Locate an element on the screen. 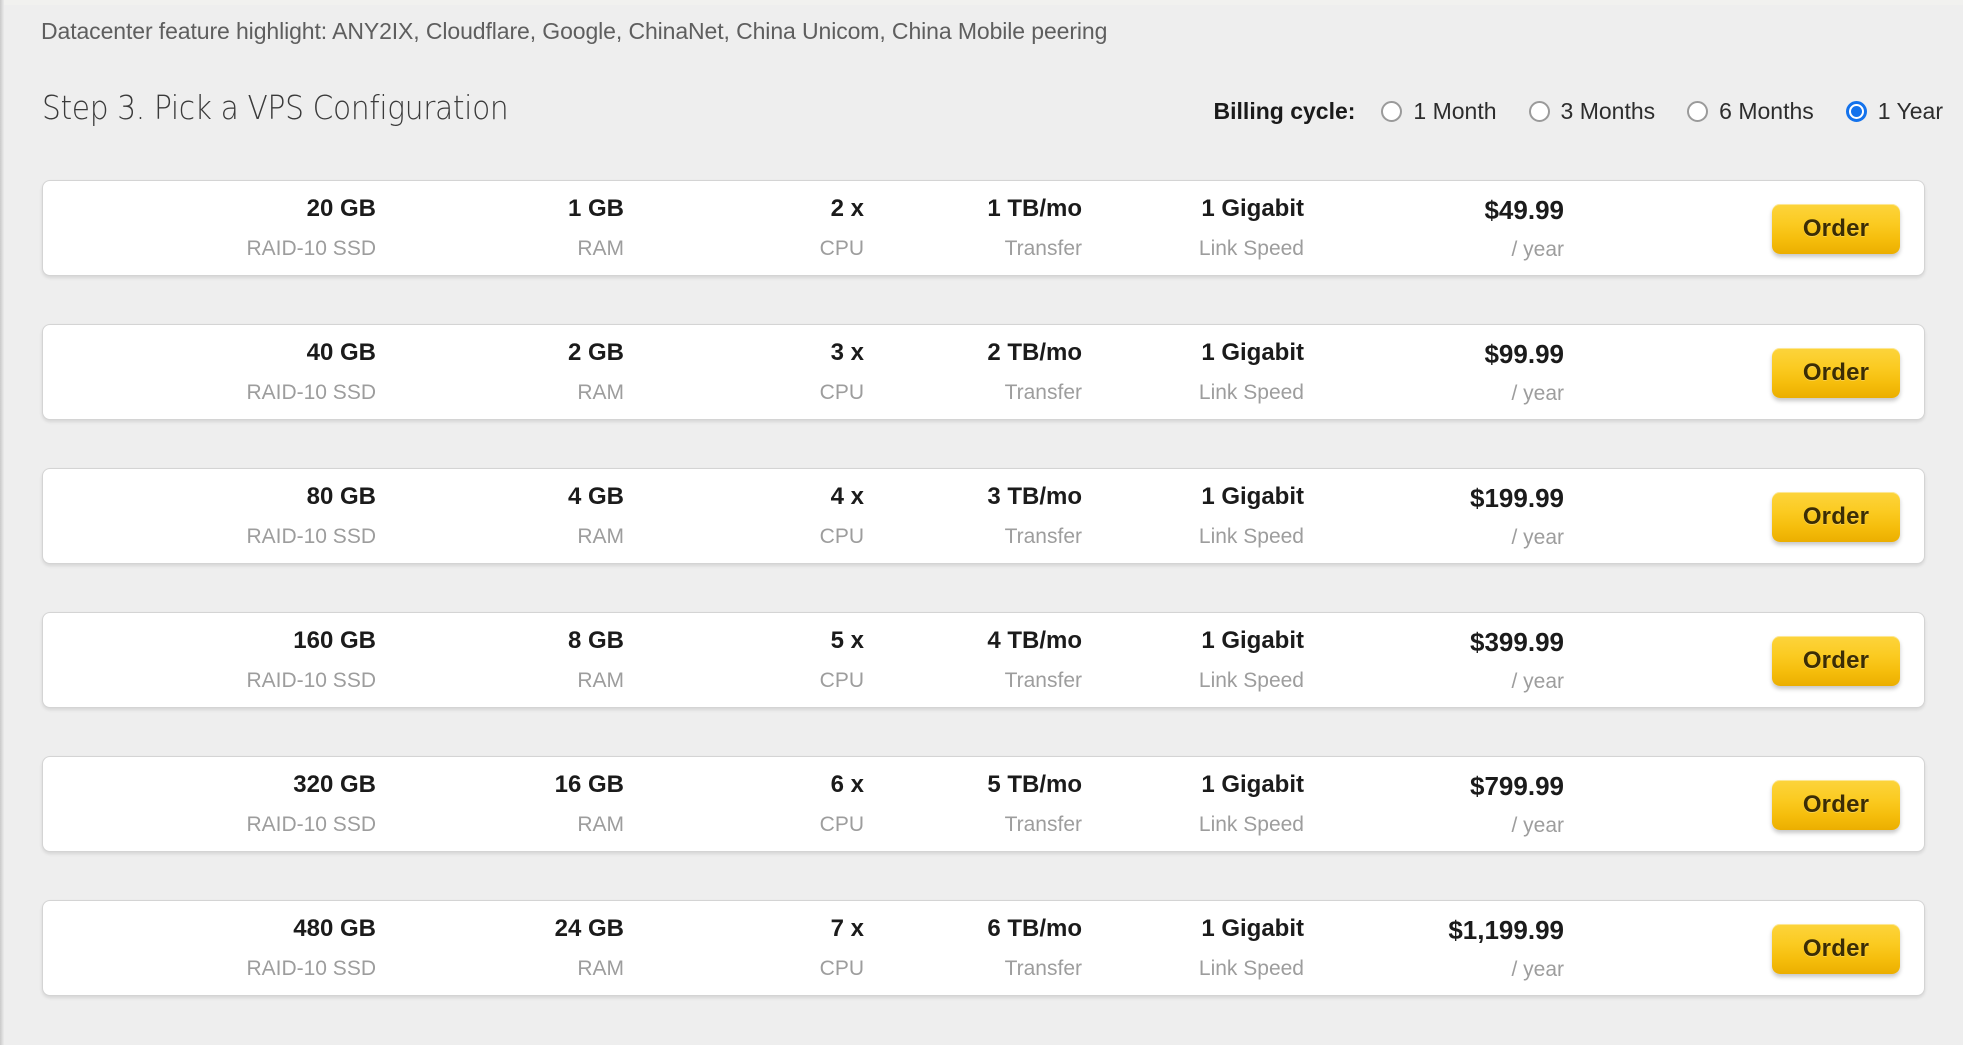  plan-disk-value: 80 GB is located at coordinates (341, 496).